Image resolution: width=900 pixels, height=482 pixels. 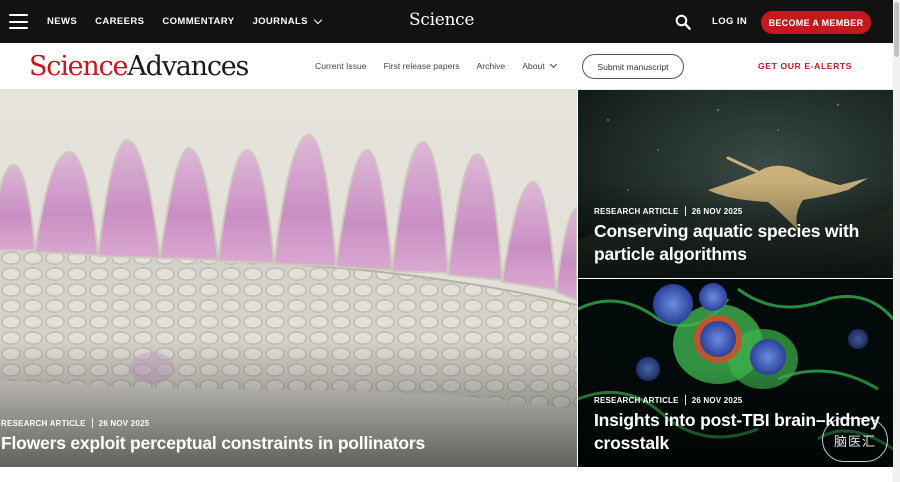 I want to click on top-nav-commentary: COMMENTARY, so click(x=198, y=21).